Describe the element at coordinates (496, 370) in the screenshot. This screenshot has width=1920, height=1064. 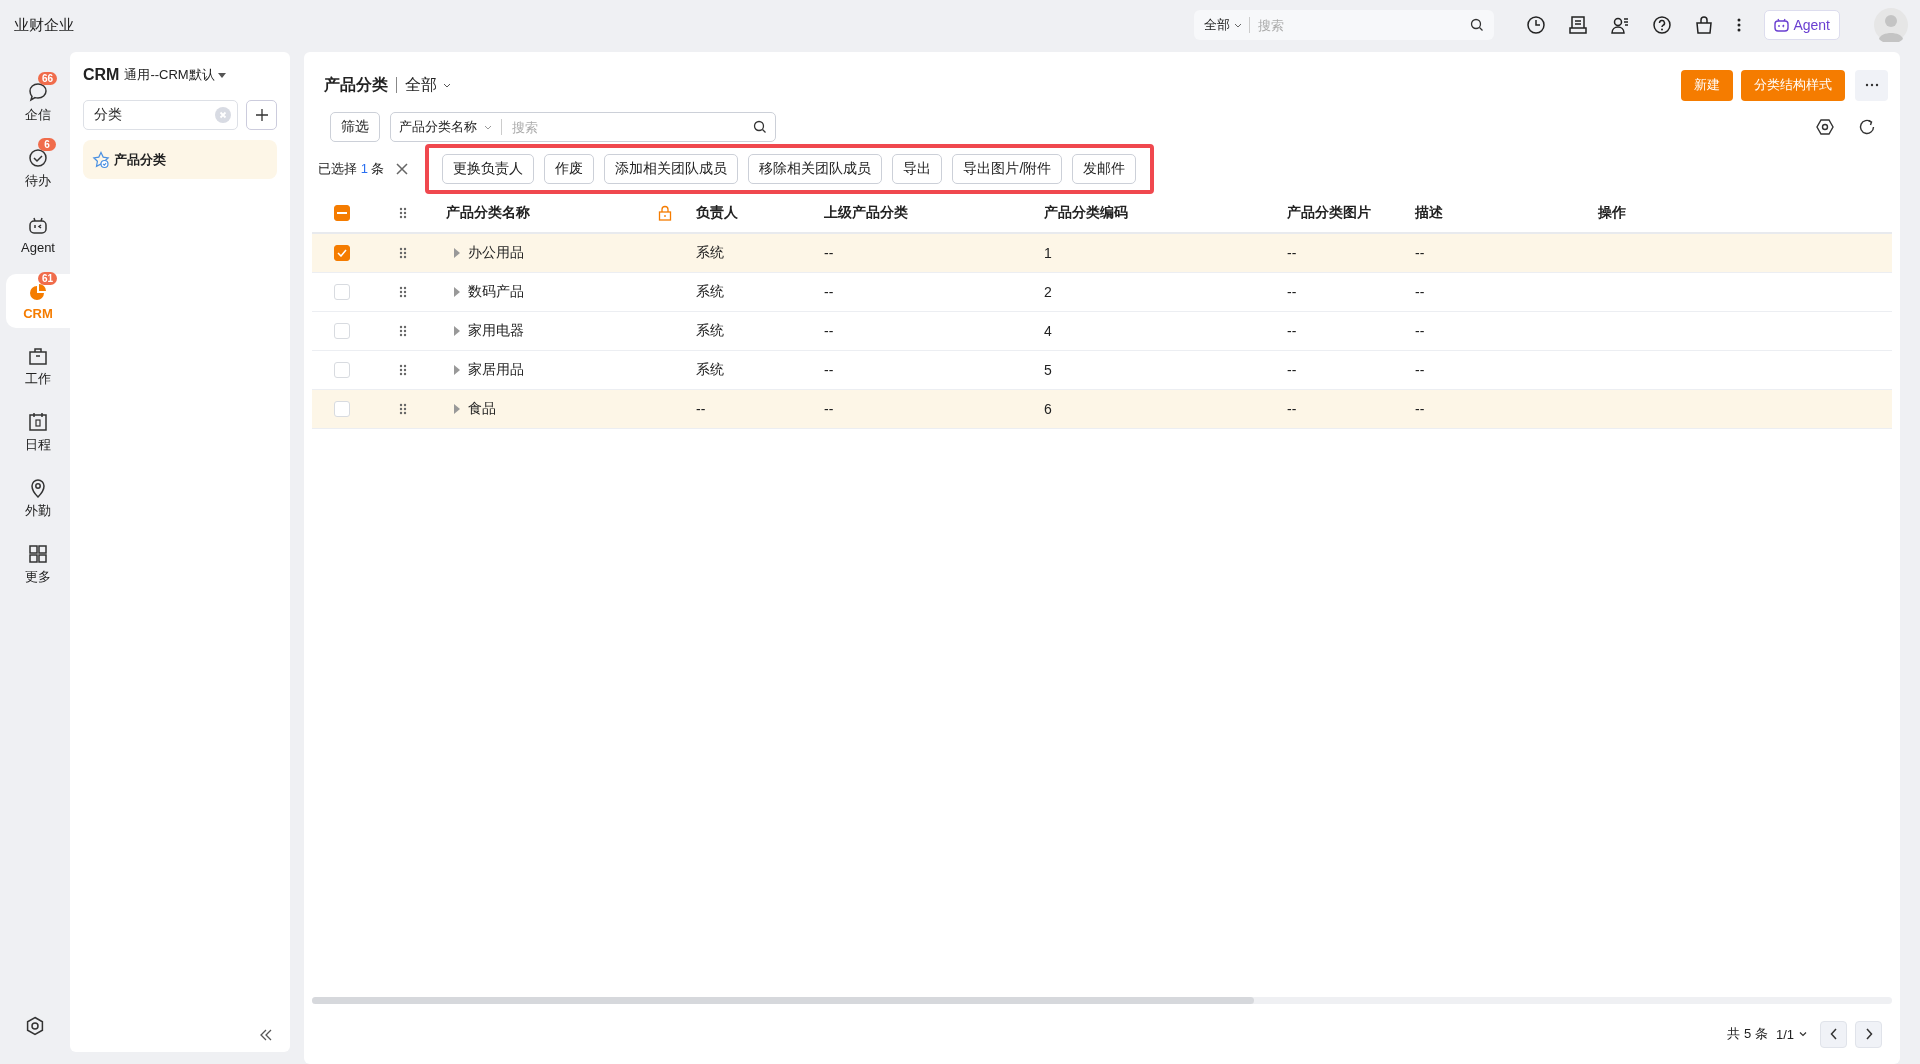
I see `table-cell: 家居用品` at that location.